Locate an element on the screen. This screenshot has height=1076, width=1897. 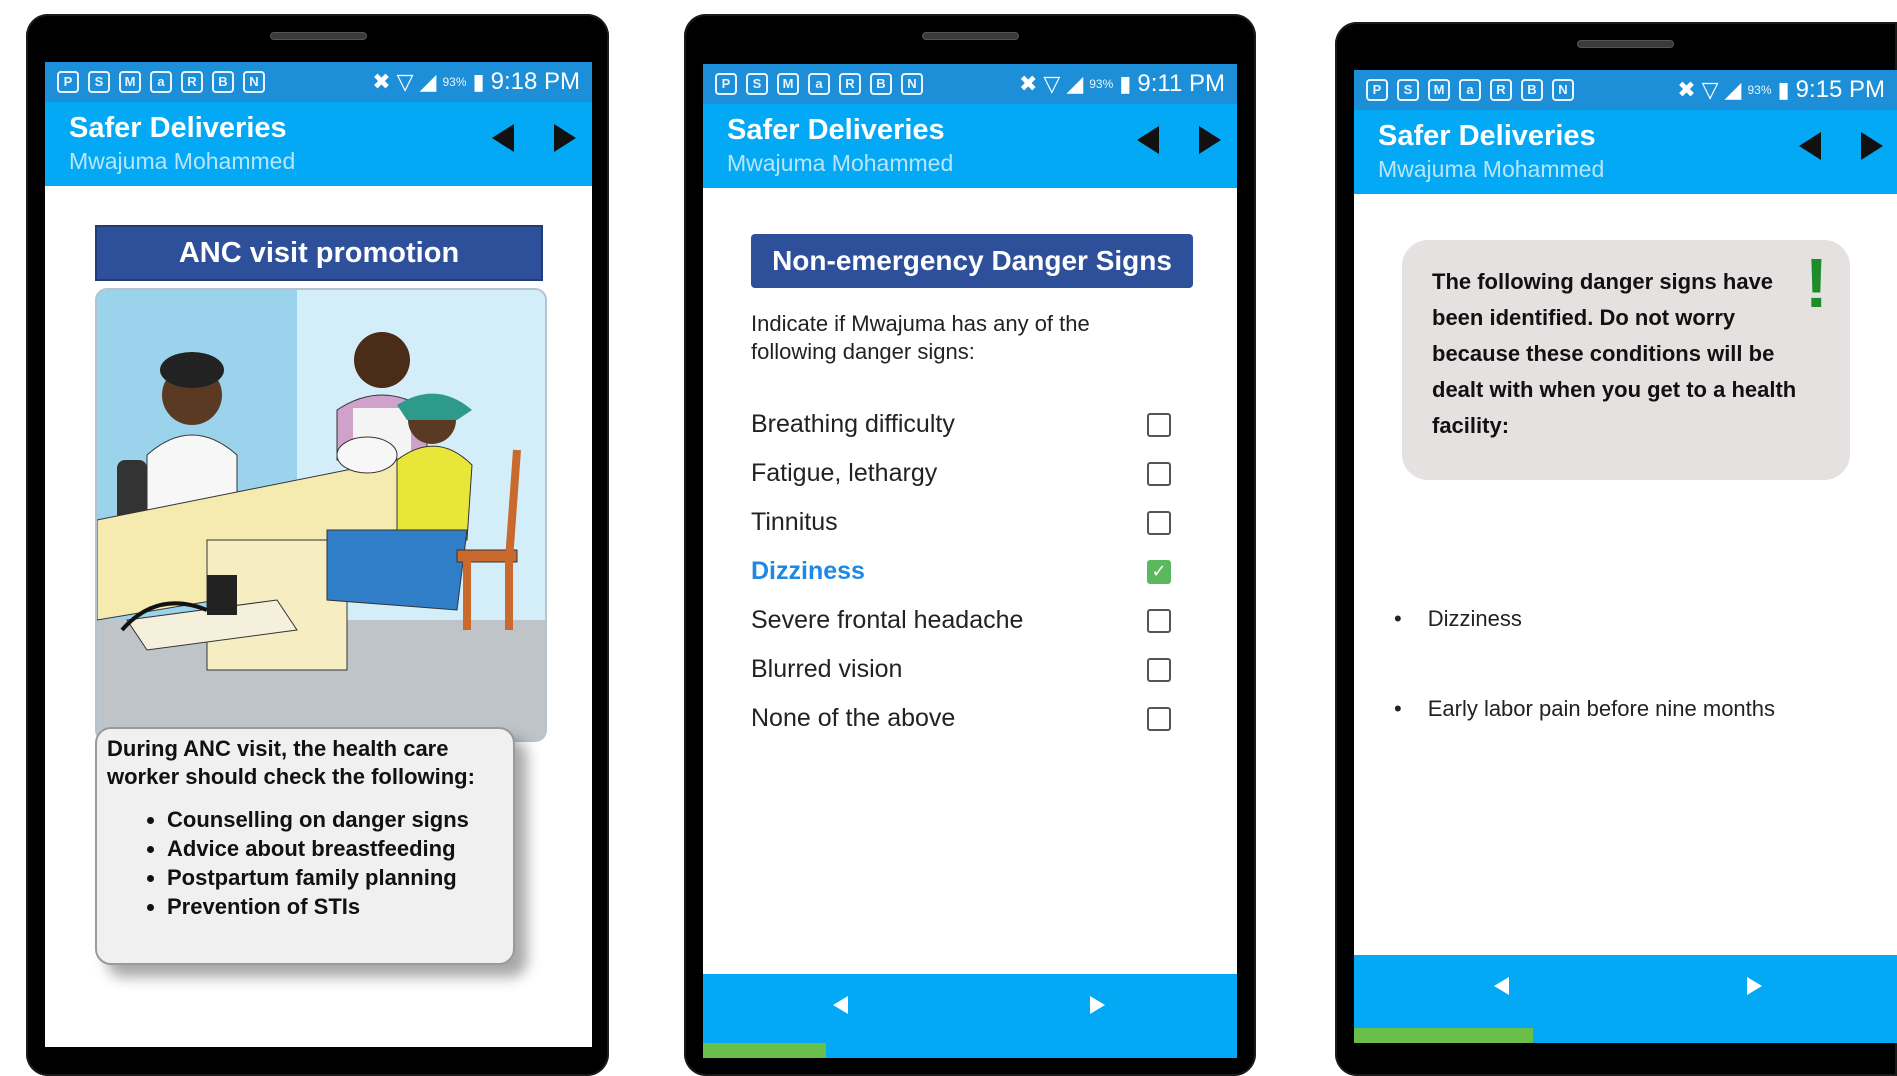
option-row: Dizziness ✓ is located at coordinates (971, 571).